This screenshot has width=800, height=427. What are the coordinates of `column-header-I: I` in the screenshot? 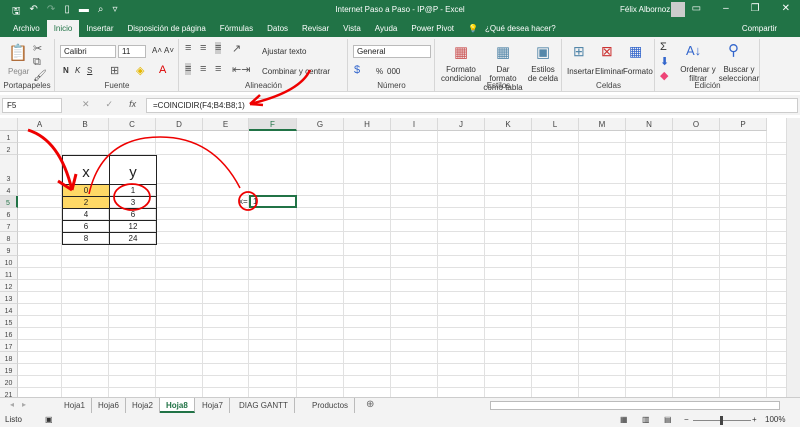 It's located at (414, 124).